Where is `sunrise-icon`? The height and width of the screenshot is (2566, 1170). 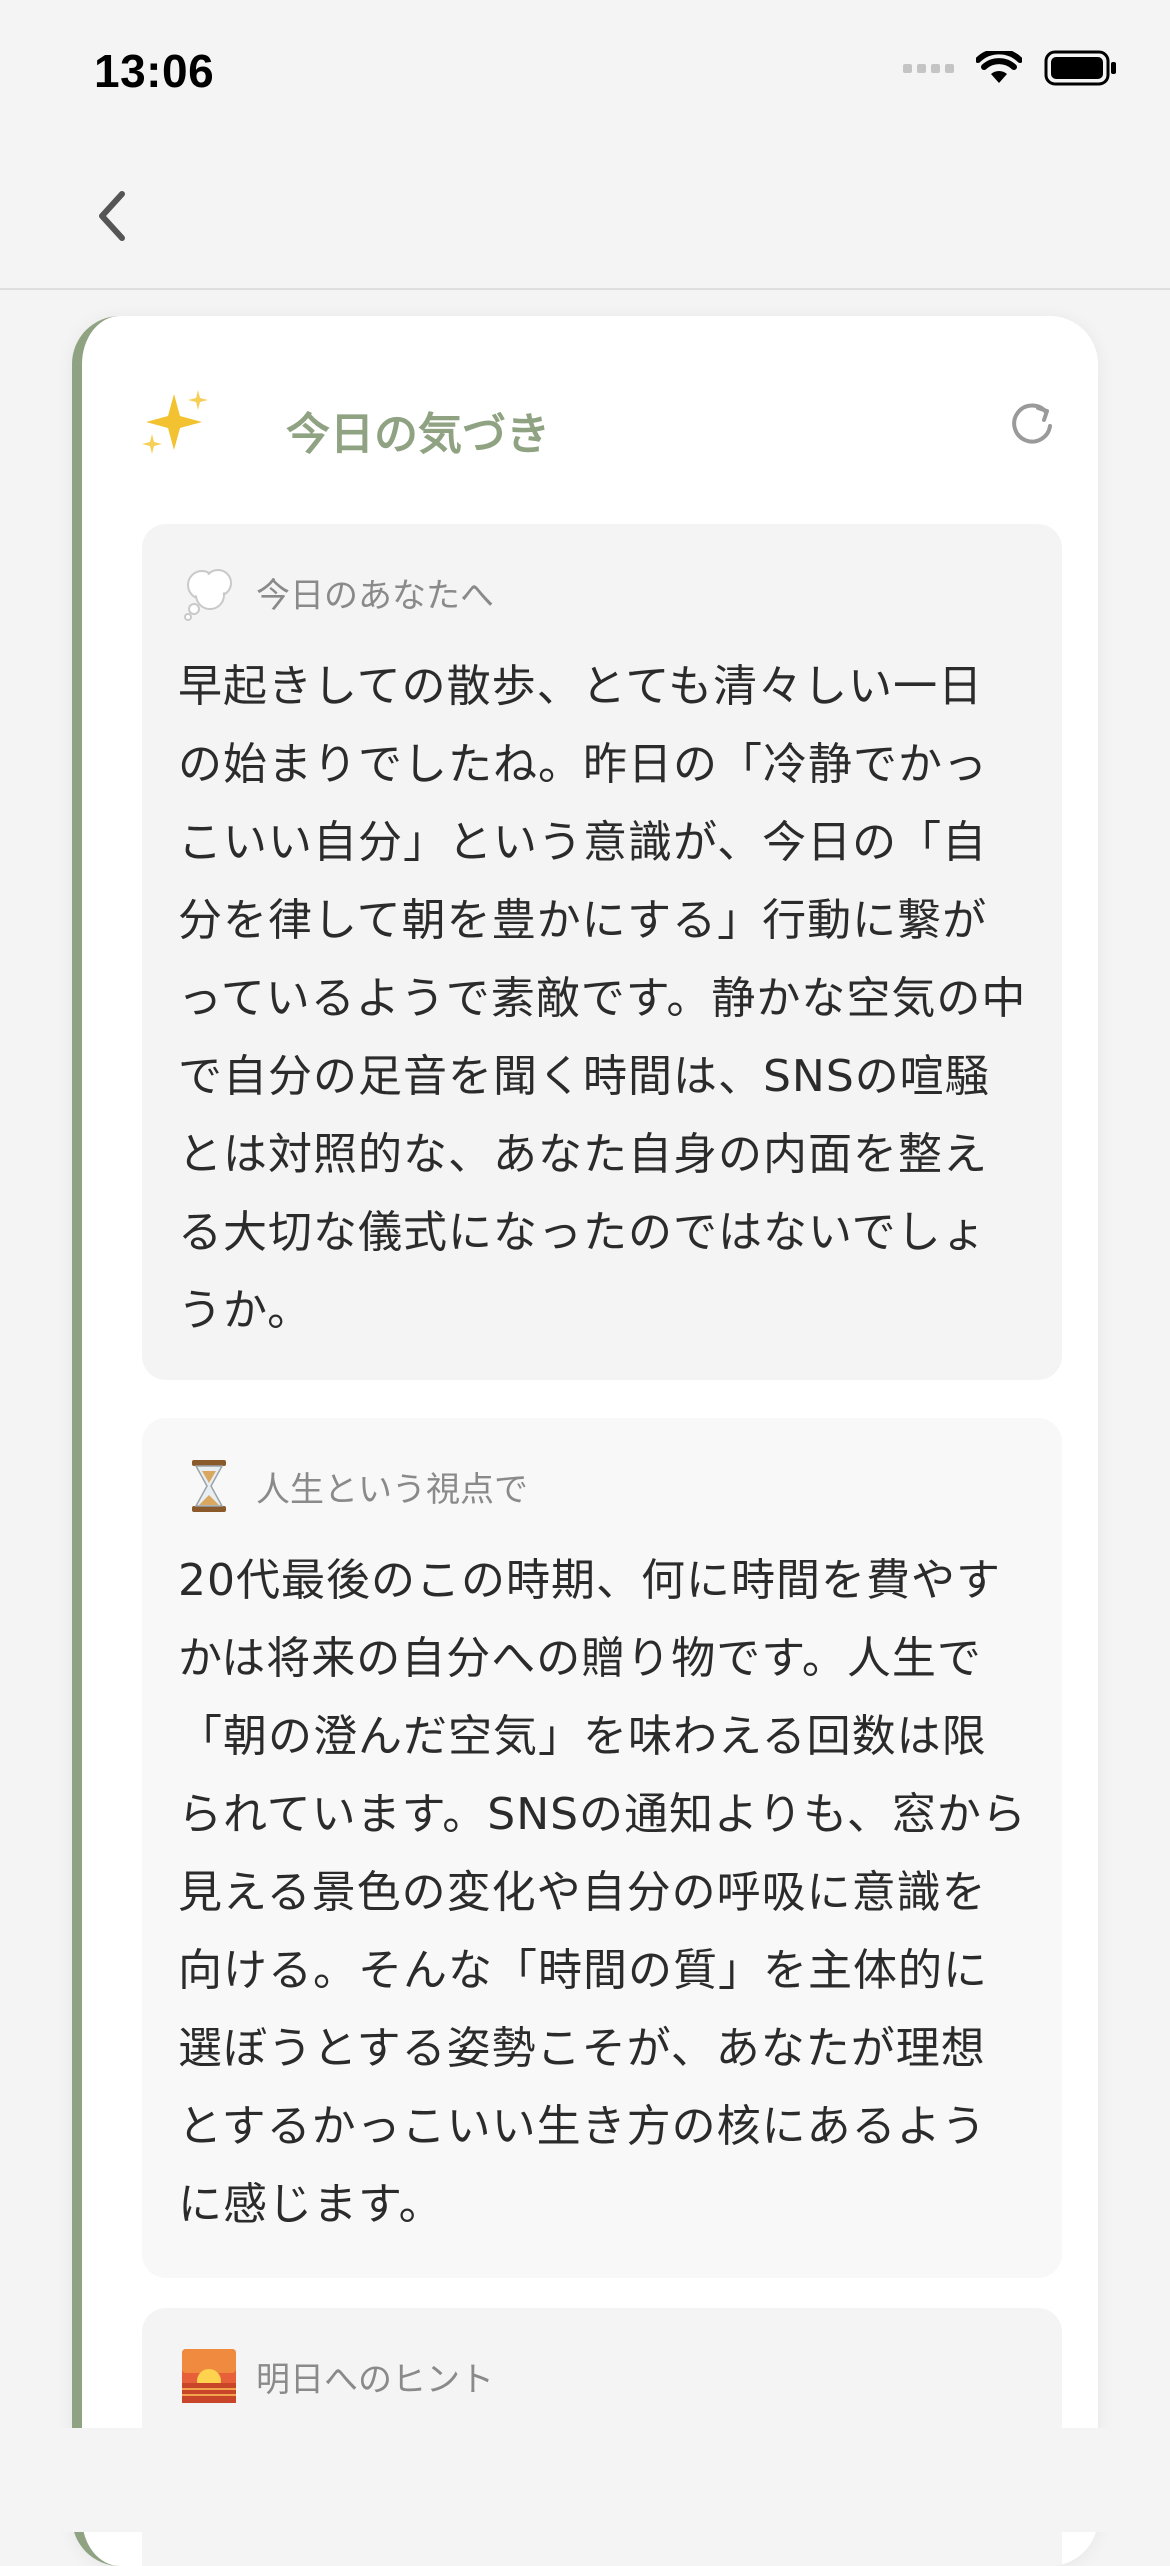 sunrise-icon is located at coordinates (209, 2376).